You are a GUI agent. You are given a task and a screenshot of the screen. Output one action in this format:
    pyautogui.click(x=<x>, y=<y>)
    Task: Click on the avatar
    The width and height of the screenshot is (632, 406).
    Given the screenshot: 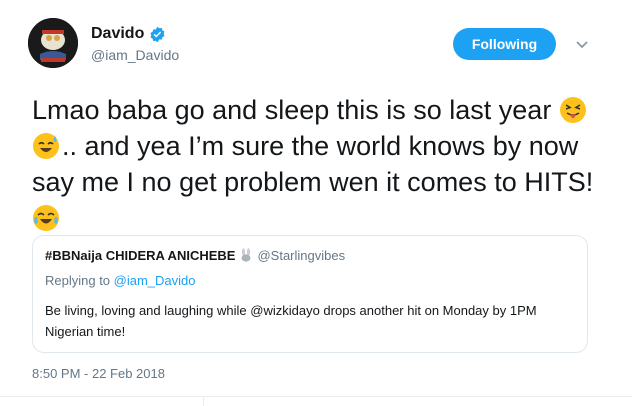 What is the action you would take?
    pyautogui.click(x=53, y=43)
    